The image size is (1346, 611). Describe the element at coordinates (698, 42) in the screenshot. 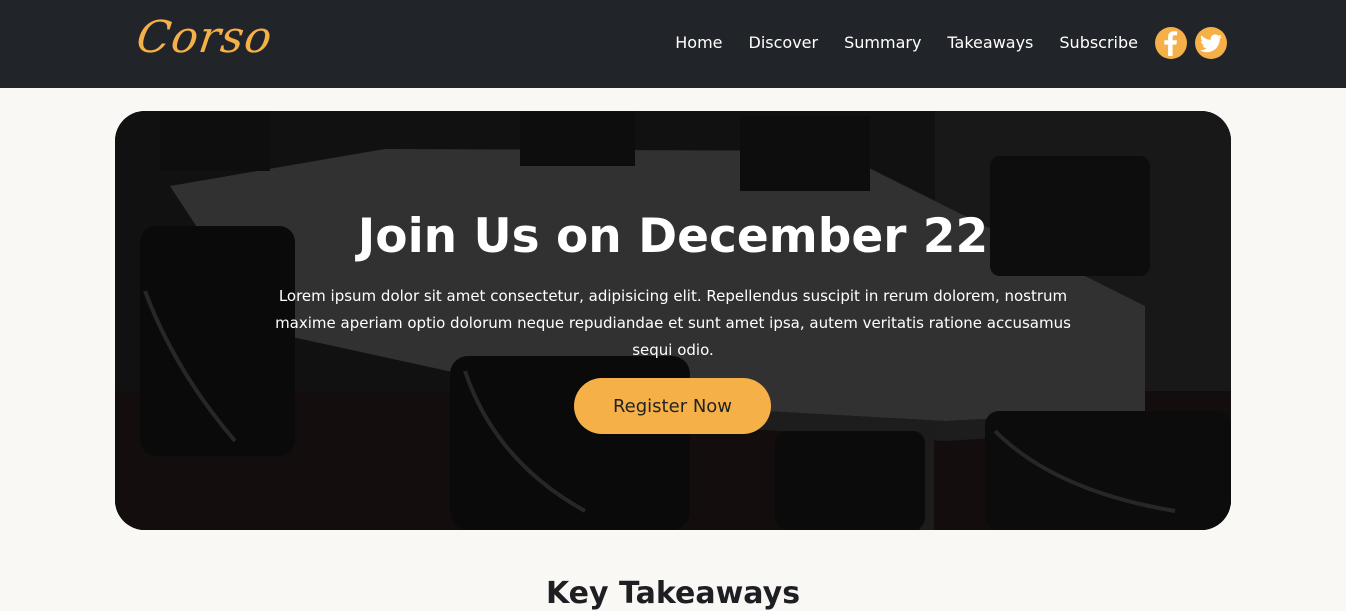

I see `nav-link-home: Home` at that location.